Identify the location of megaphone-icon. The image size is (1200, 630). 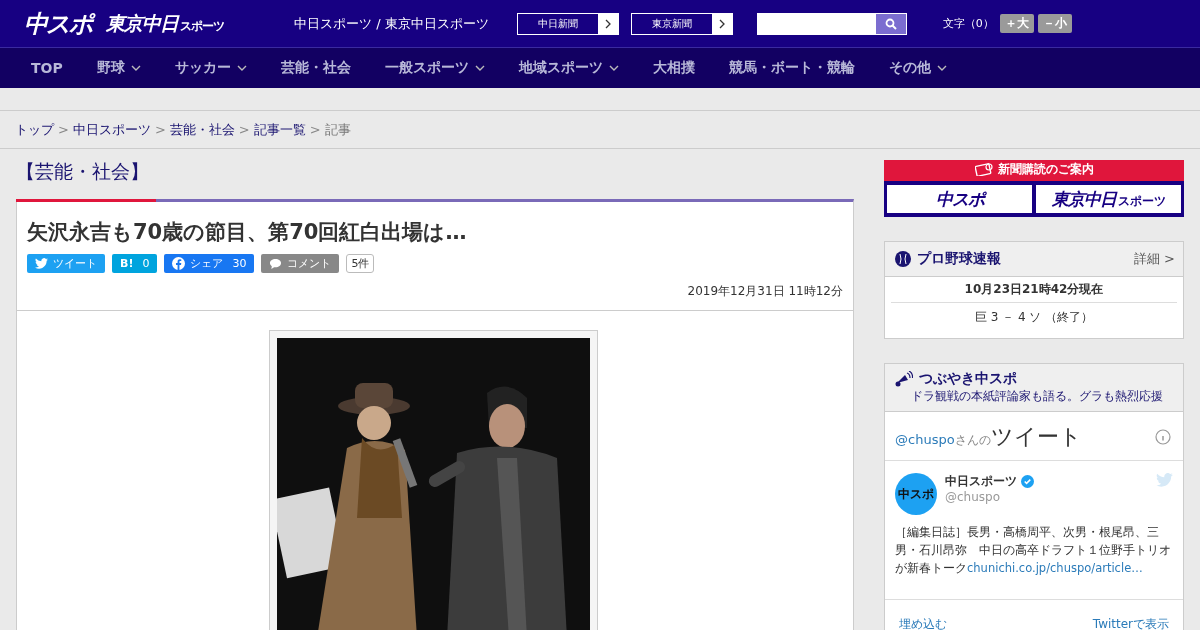
(904, 379).